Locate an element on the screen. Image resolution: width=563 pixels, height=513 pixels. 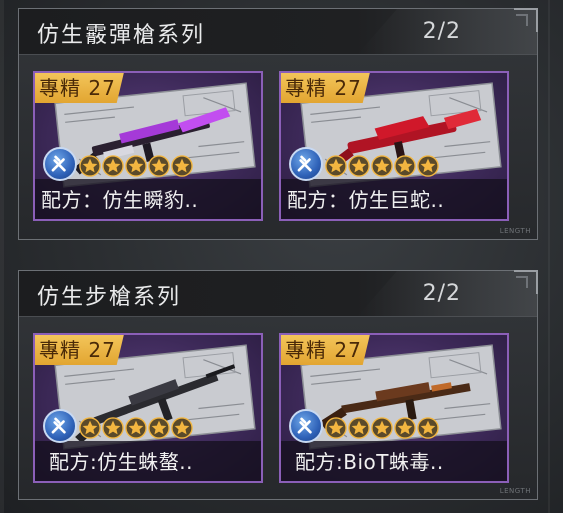
panel-title: 仿生步槍系列 is located at coordinates (109, 297).